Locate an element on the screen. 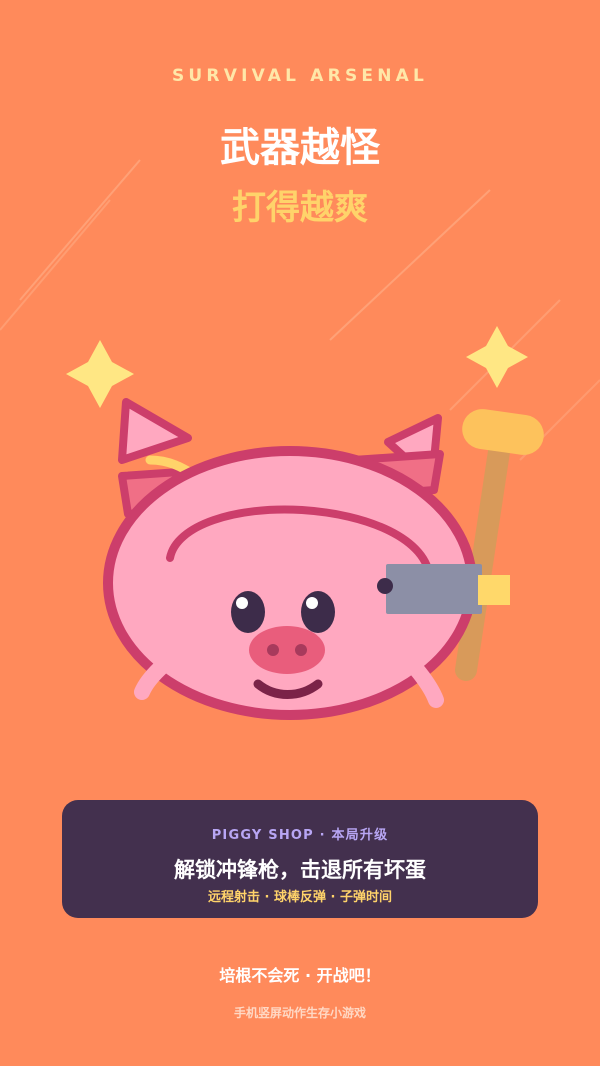 This screenshot has height=1066, width=600. footer-text: 手机竖屏动作生存小游戏 is located at coordinates (299, 1013).